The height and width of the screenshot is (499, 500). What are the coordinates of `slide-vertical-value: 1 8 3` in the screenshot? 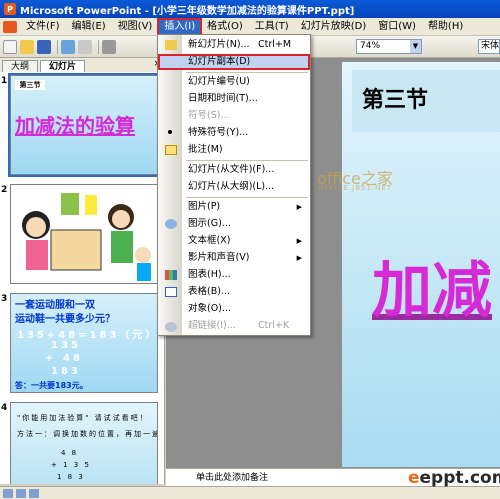 It's located at (71, 477).